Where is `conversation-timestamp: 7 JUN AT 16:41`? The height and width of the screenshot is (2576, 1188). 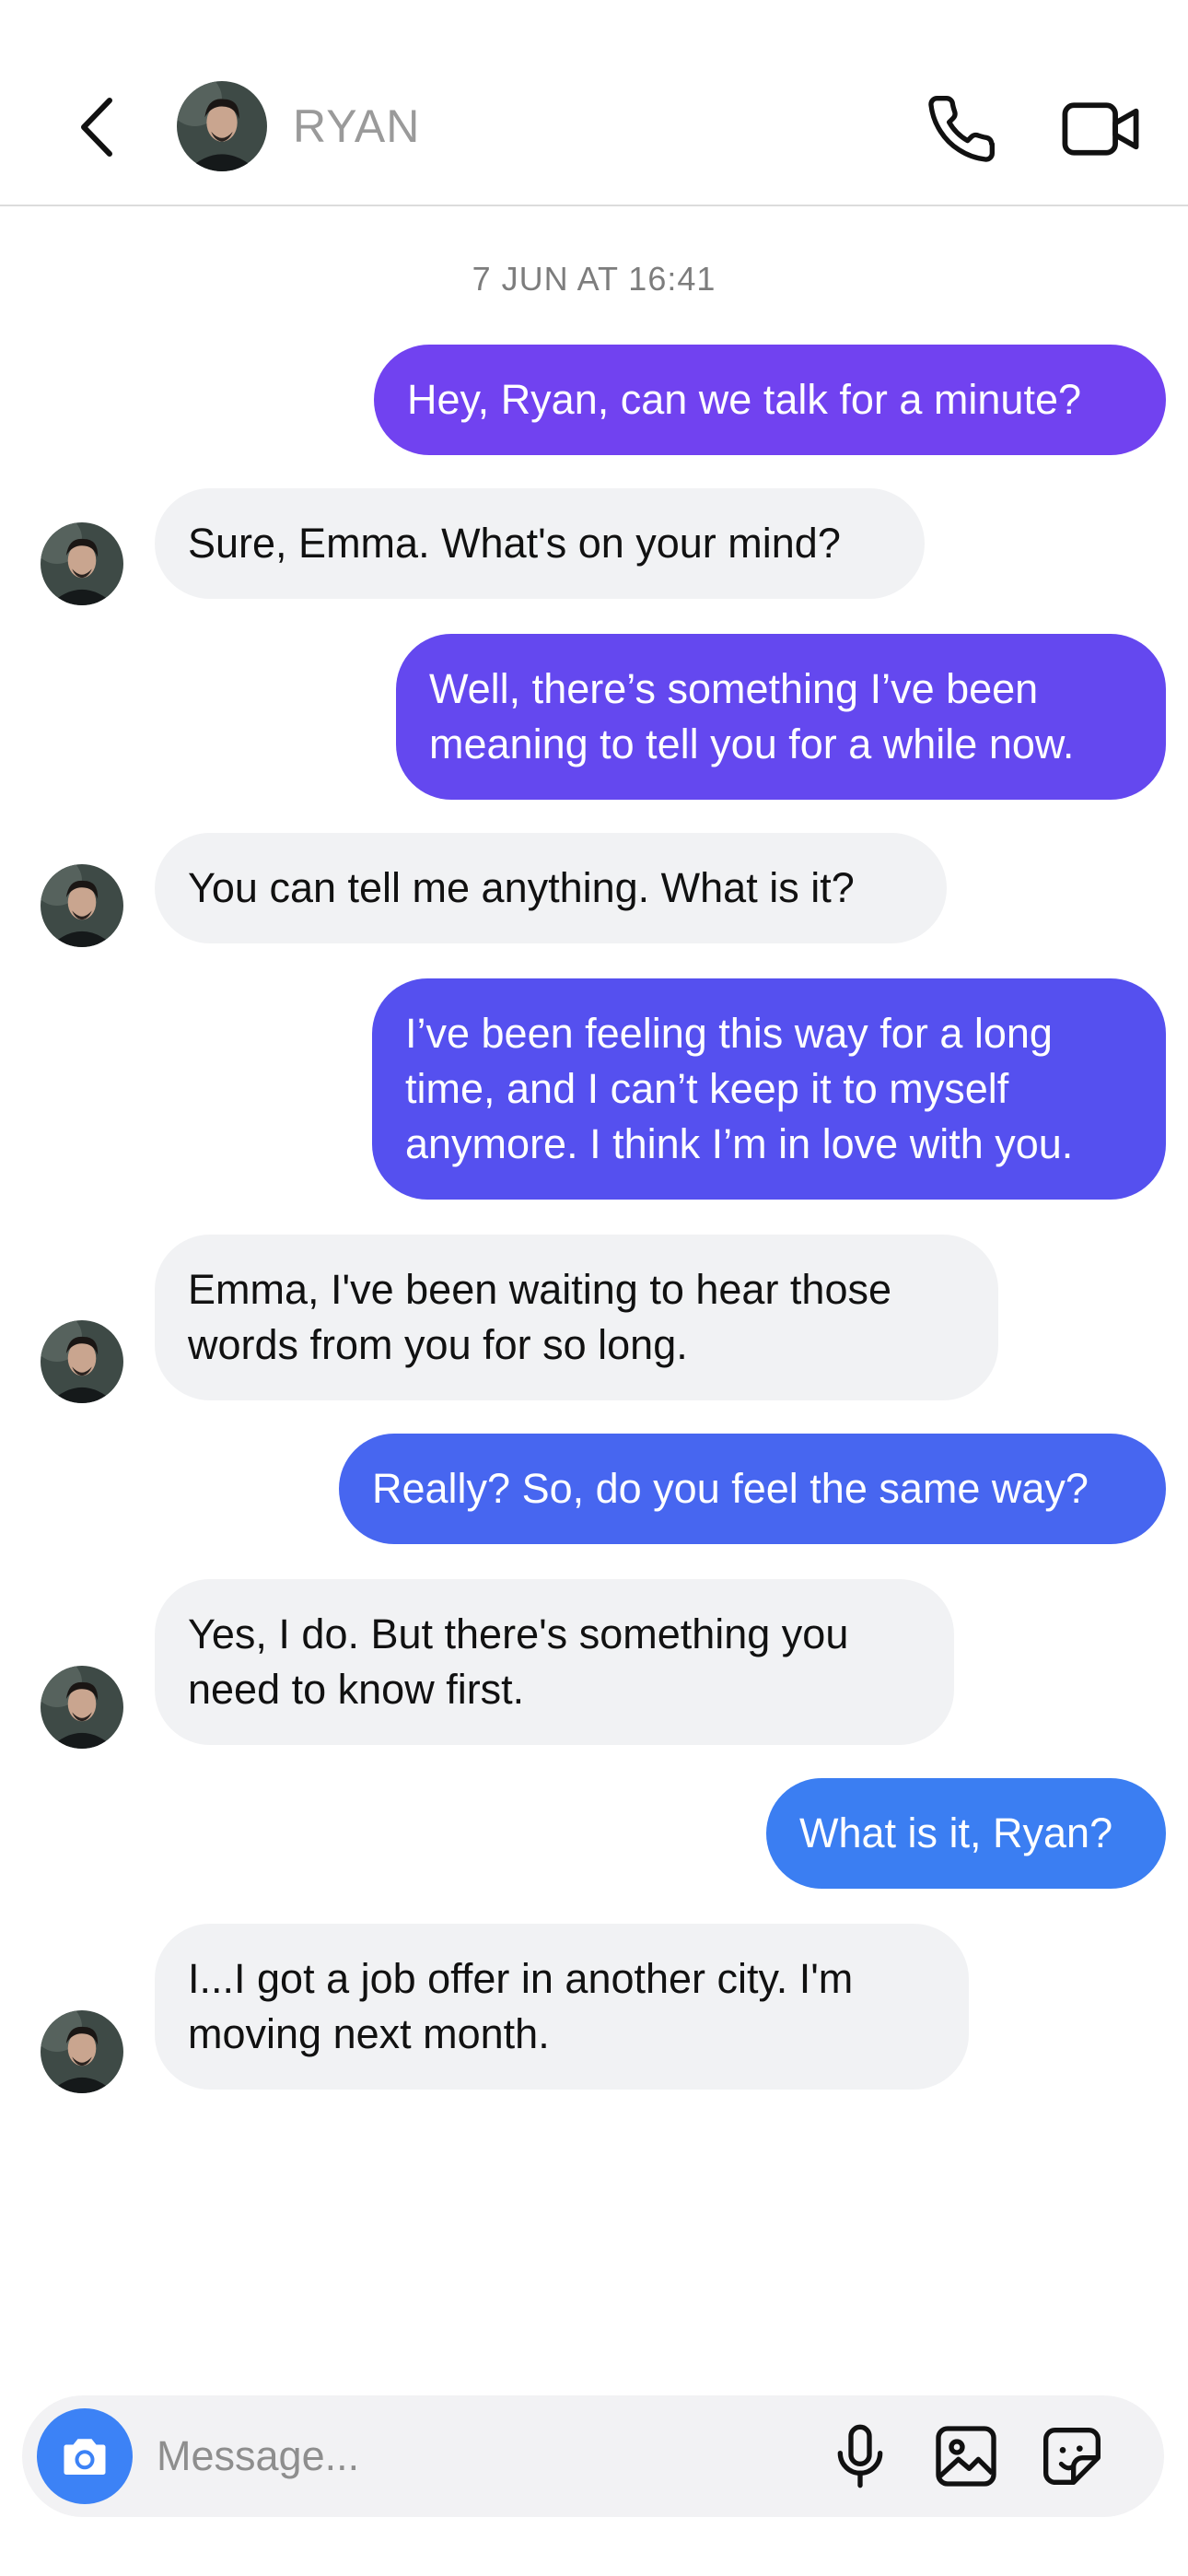
conversation-timestamp: 7 JUN AT 16:41 is located at coordinates (594, 279).